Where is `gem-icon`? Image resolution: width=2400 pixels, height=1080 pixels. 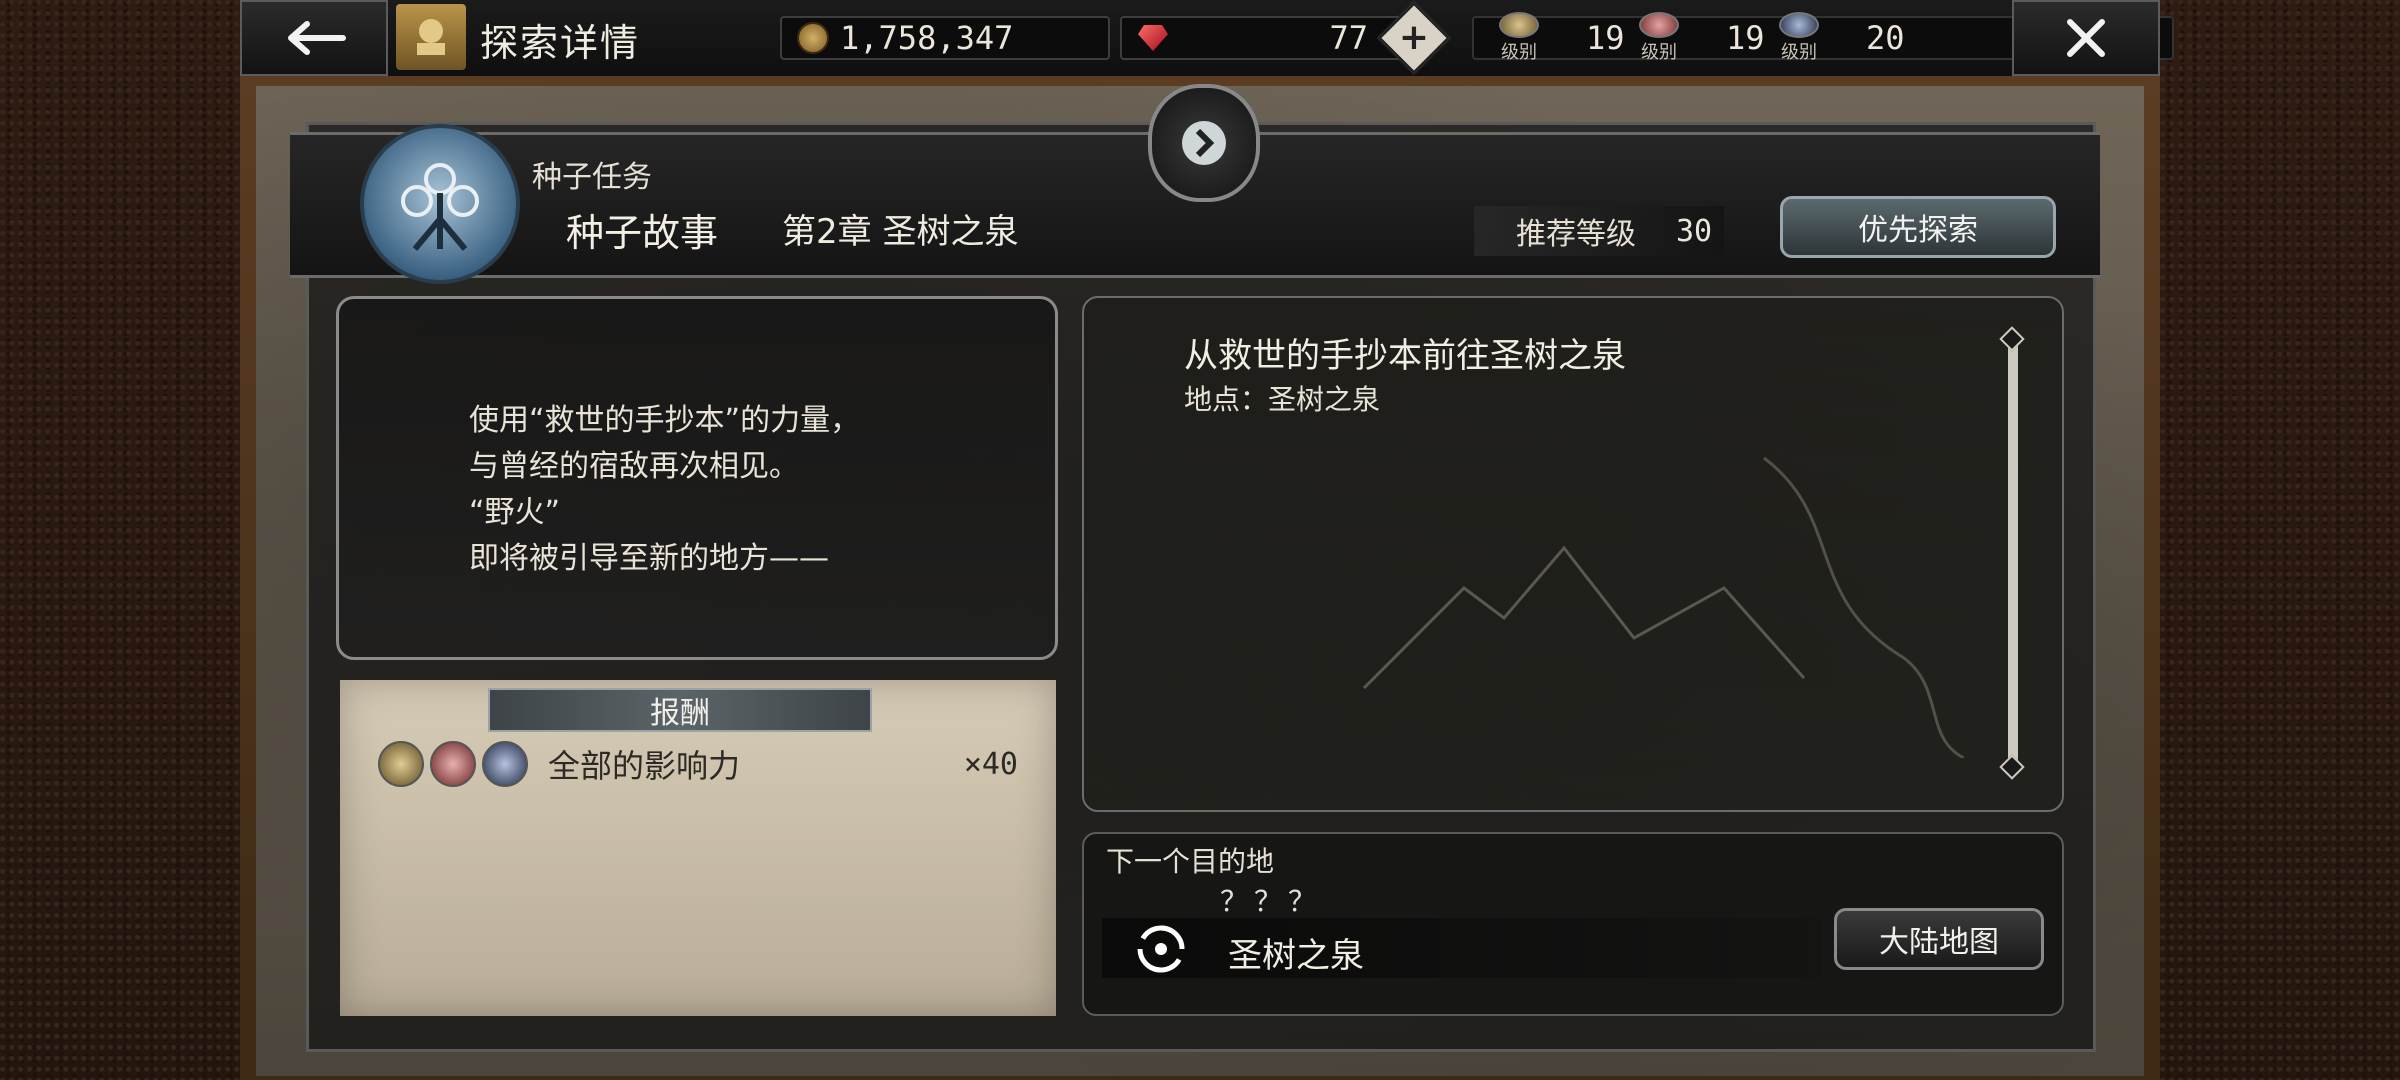
gem-icon is located at coordinates (1153, 38).